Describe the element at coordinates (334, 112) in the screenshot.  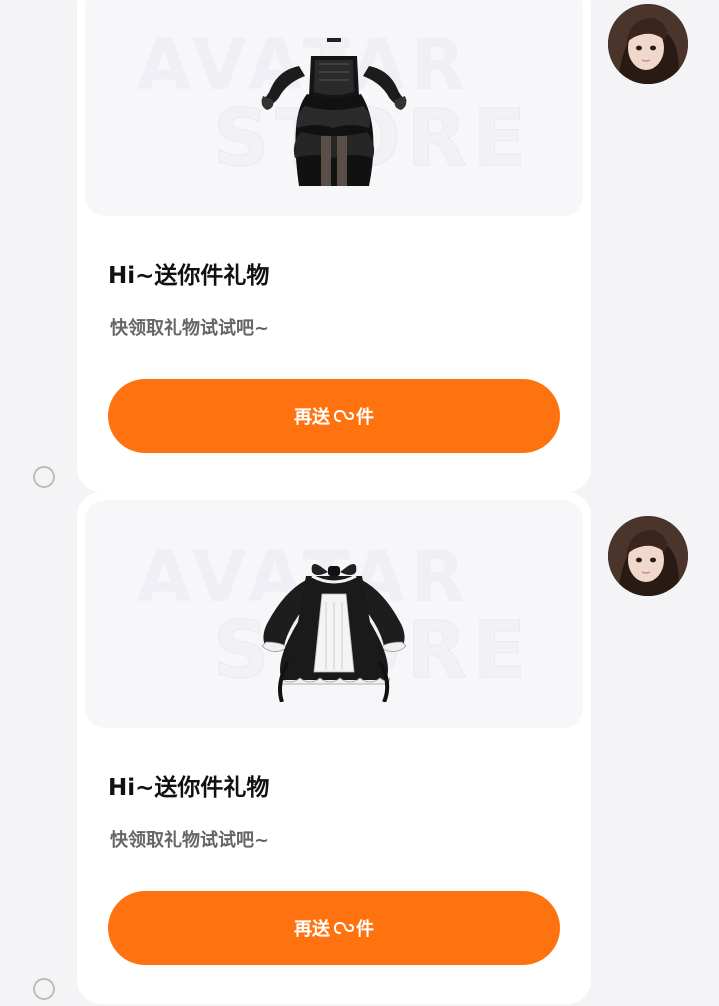
I see `gothic-dress-image` at that location.